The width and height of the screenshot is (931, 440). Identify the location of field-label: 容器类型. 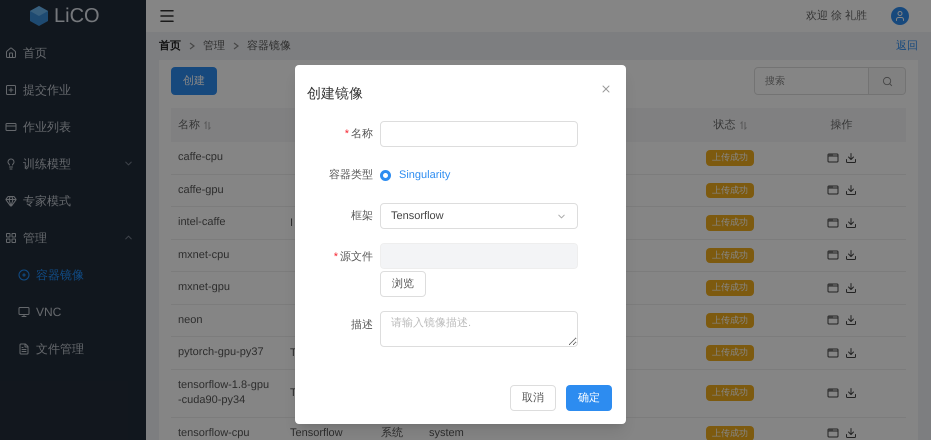
(351, 175).